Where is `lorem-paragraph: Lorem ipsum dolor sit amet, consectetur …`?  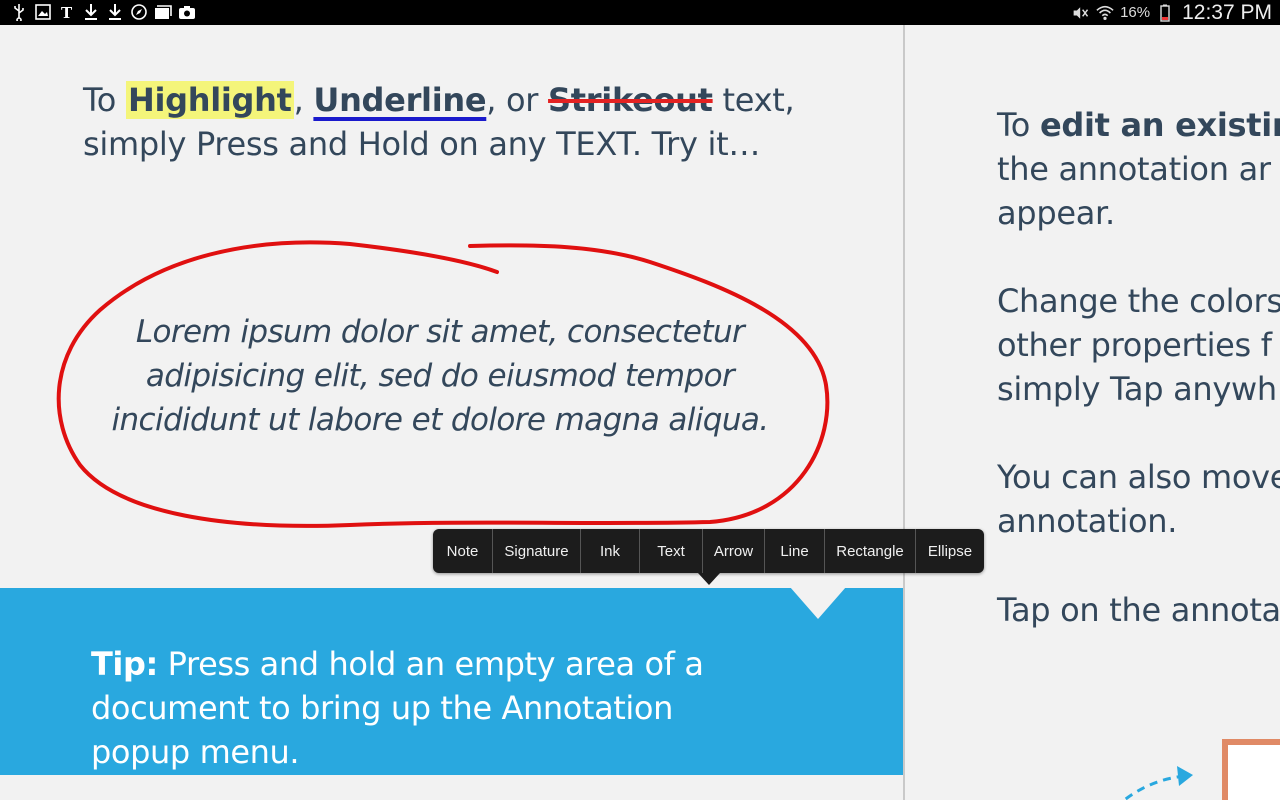 lorem-paragraph: Lorem ipsum dolor sit amet, consectetur … is located at coordinates (440, 376).